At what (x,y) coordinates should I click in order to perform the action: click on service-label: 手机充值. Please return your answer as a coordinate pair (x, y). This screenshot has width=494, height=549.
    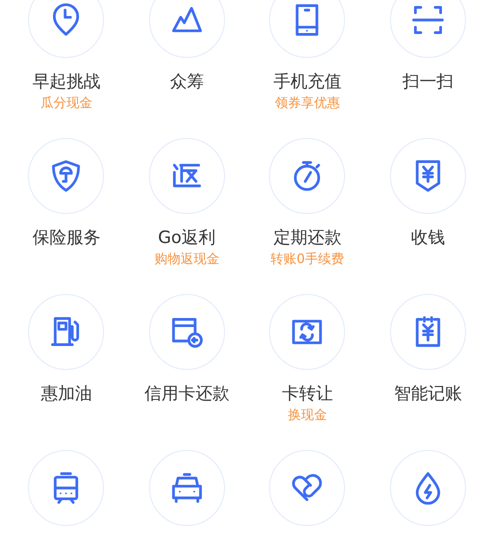
    Looking at the image, I should click on (307, 82).